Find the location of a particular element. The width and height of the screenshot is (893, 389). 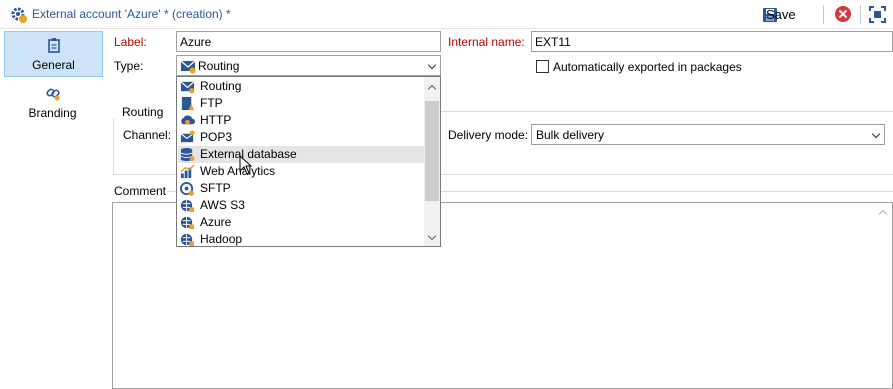

nav-item-branding: Branding is located at coordinates (53, 103).